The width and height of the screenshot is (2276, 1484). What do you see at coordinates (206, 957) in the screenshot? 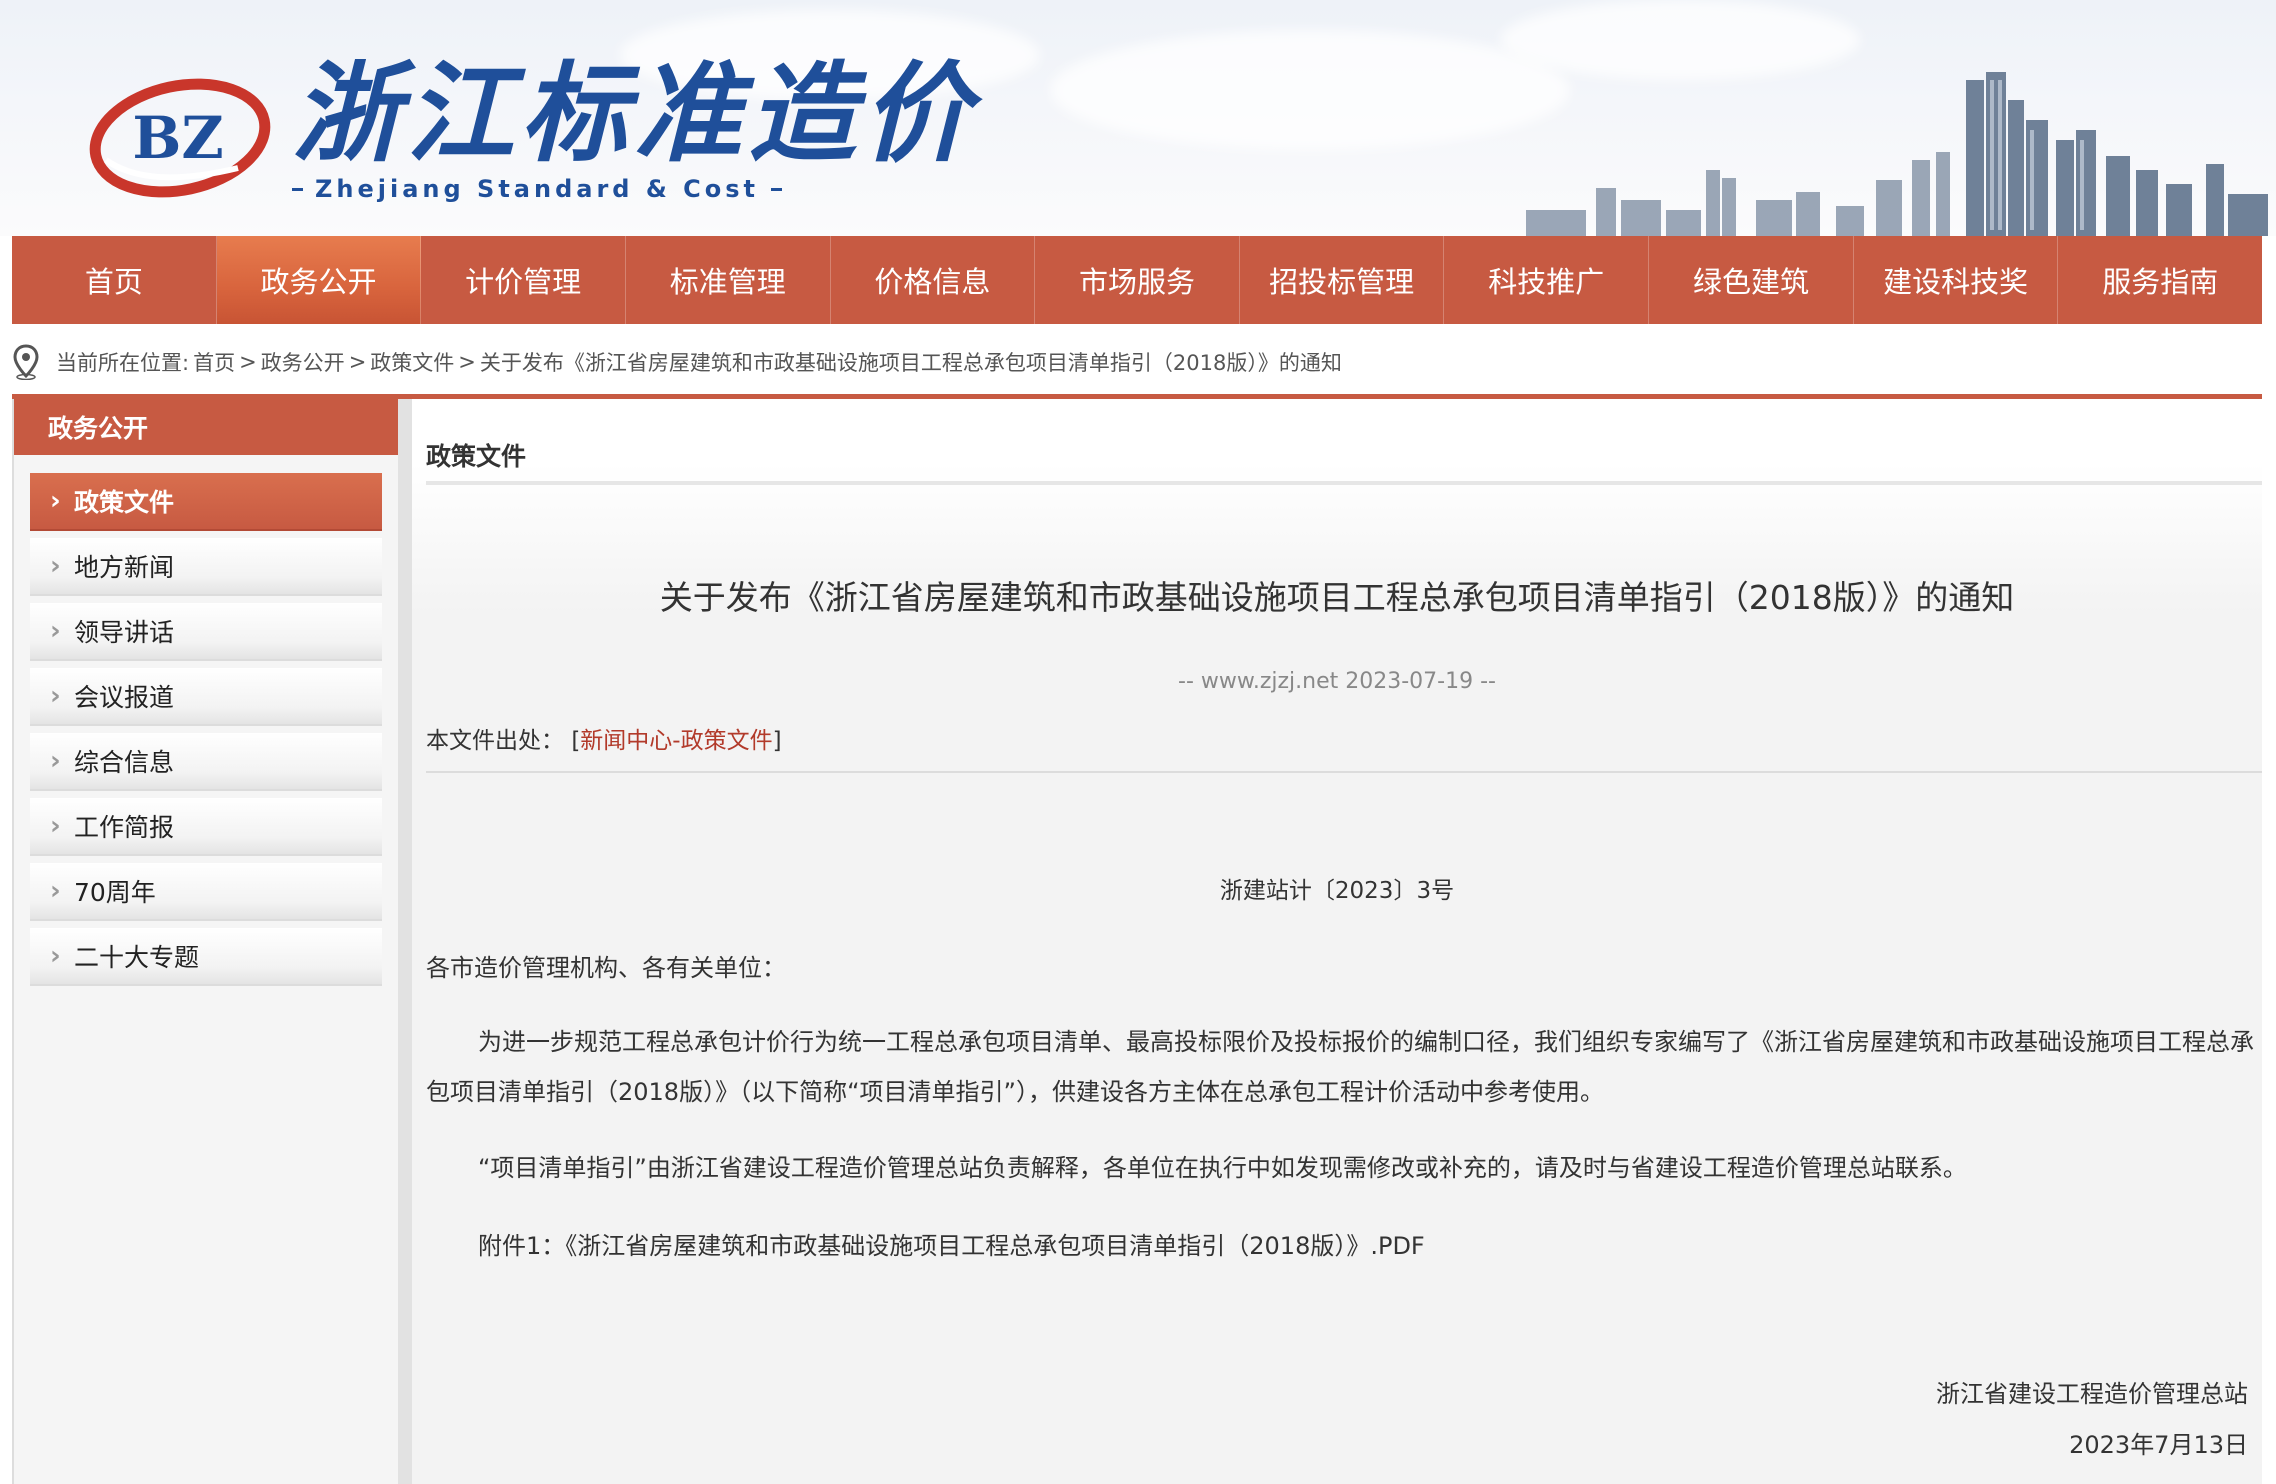
I see `sidebar-item-20th-congress: › 二十大专题` at bounding box center [206, 957].